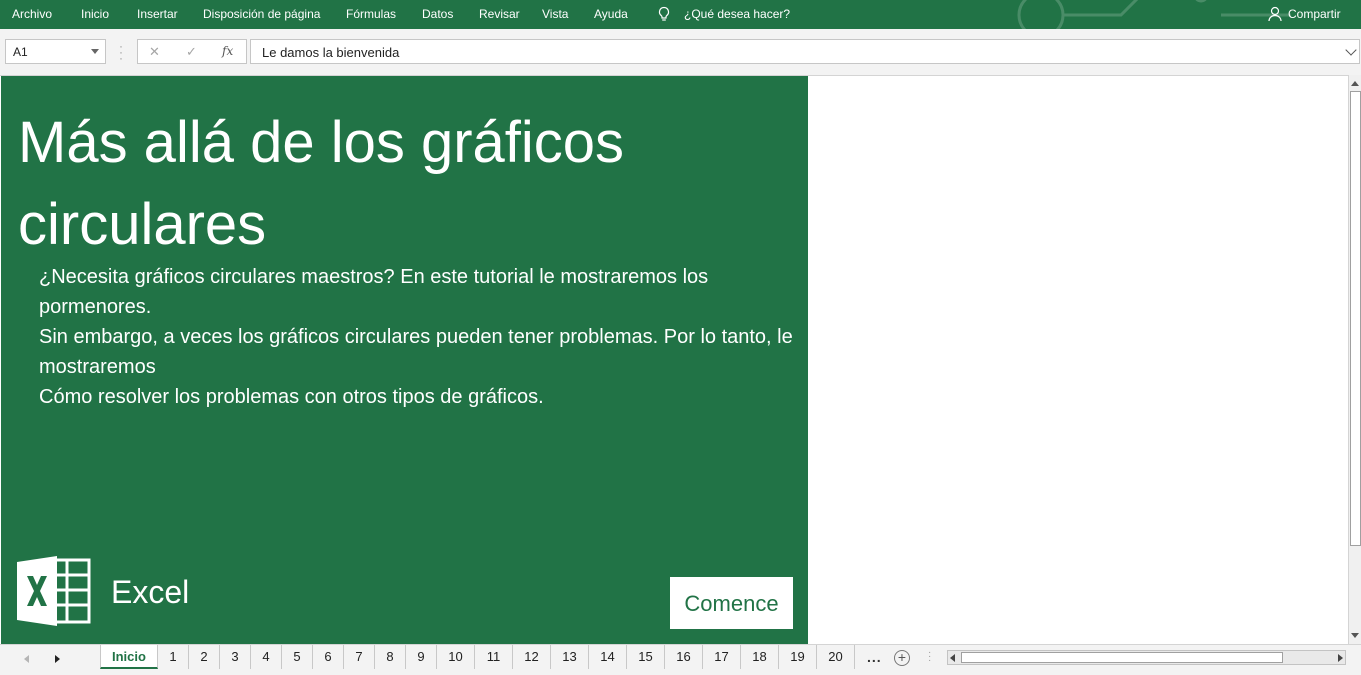 The width and height of the screenshot is (1361, 675). Describe the element at coordinates (1275, 14) in the screenshot. I see `person-share-icon` at that location.